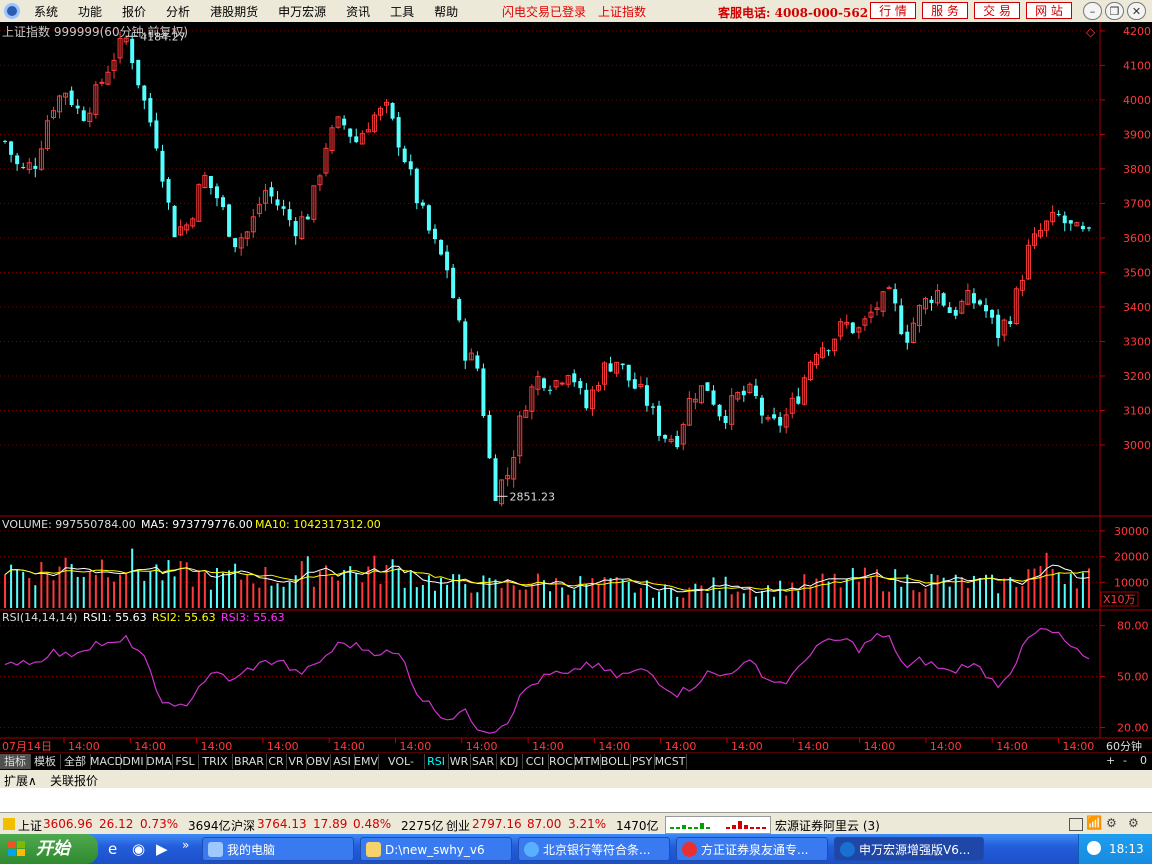  I want to click on zoom-in-button: +, so click(1110, 760).